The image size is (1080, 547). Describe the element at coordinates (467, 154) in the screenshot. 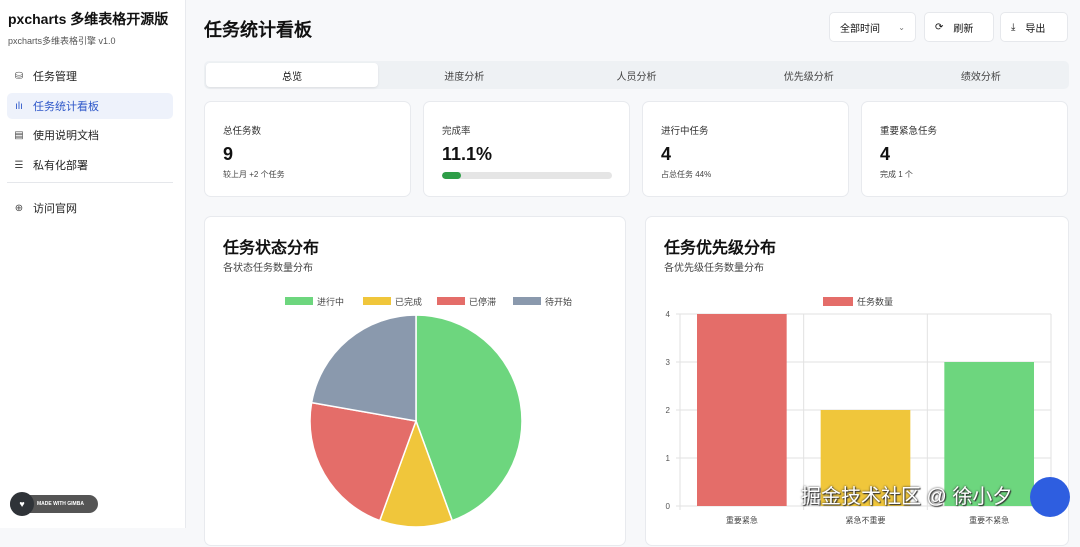

I see `stat-value: 11.1%` at that location.